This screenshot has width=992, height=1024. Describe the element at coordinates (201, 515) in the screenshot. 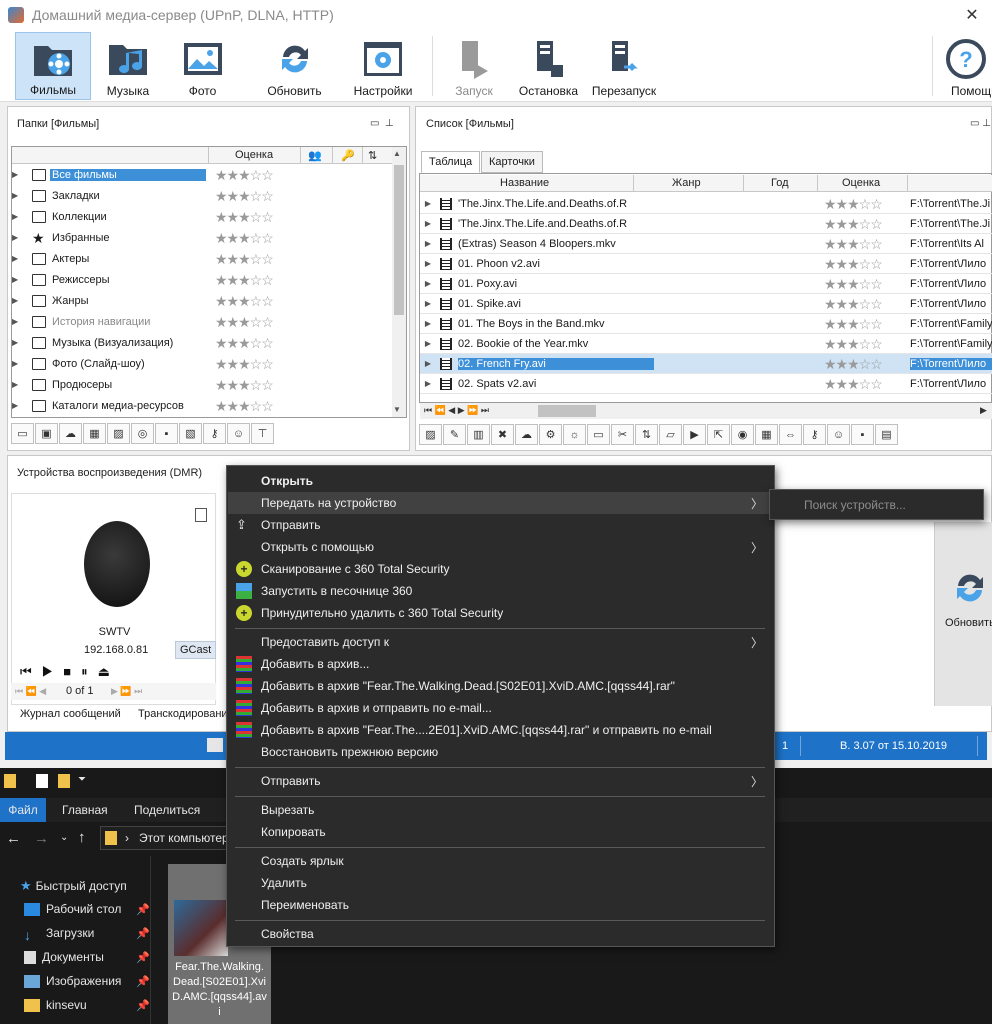

I see `device-info-icon` at that location.